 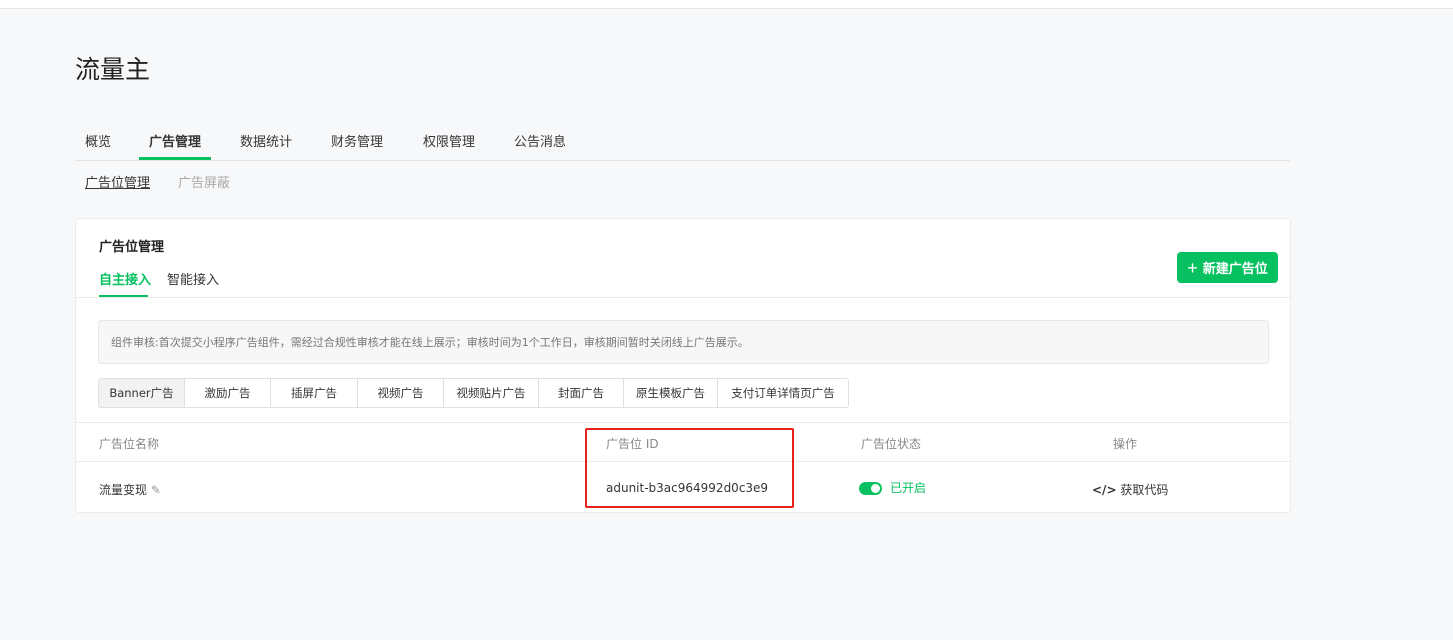 I want to click on status-toggle: 已开启, so click(x=892, y=487).